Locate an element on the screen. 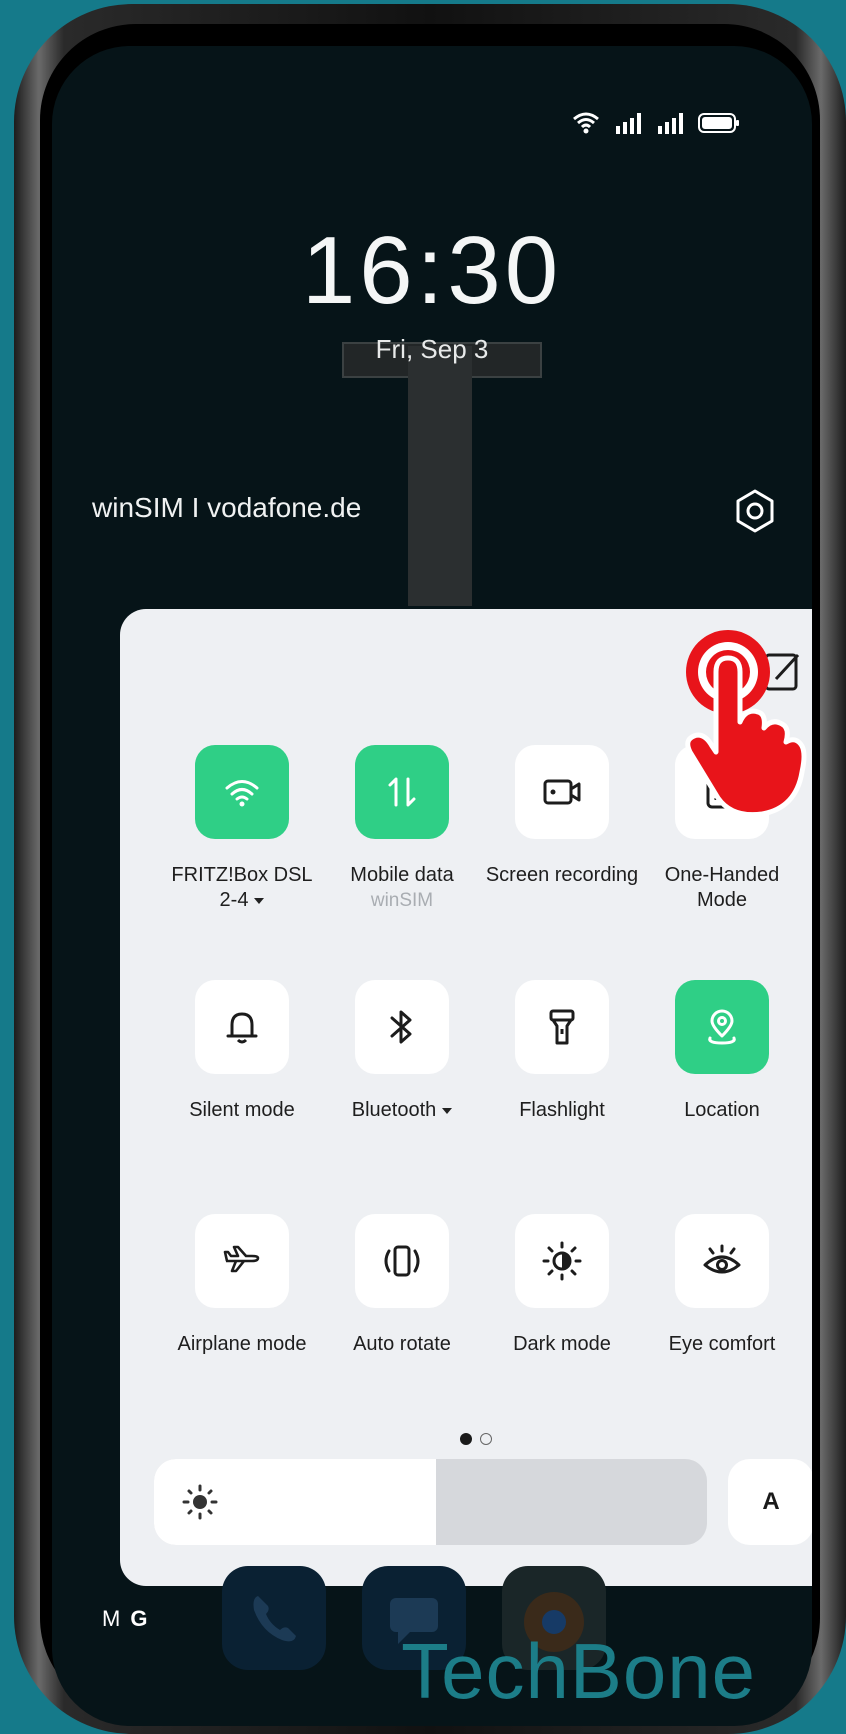 This screenshot has width=846, height=1734. status-bar is located at coordinates (656, 122).